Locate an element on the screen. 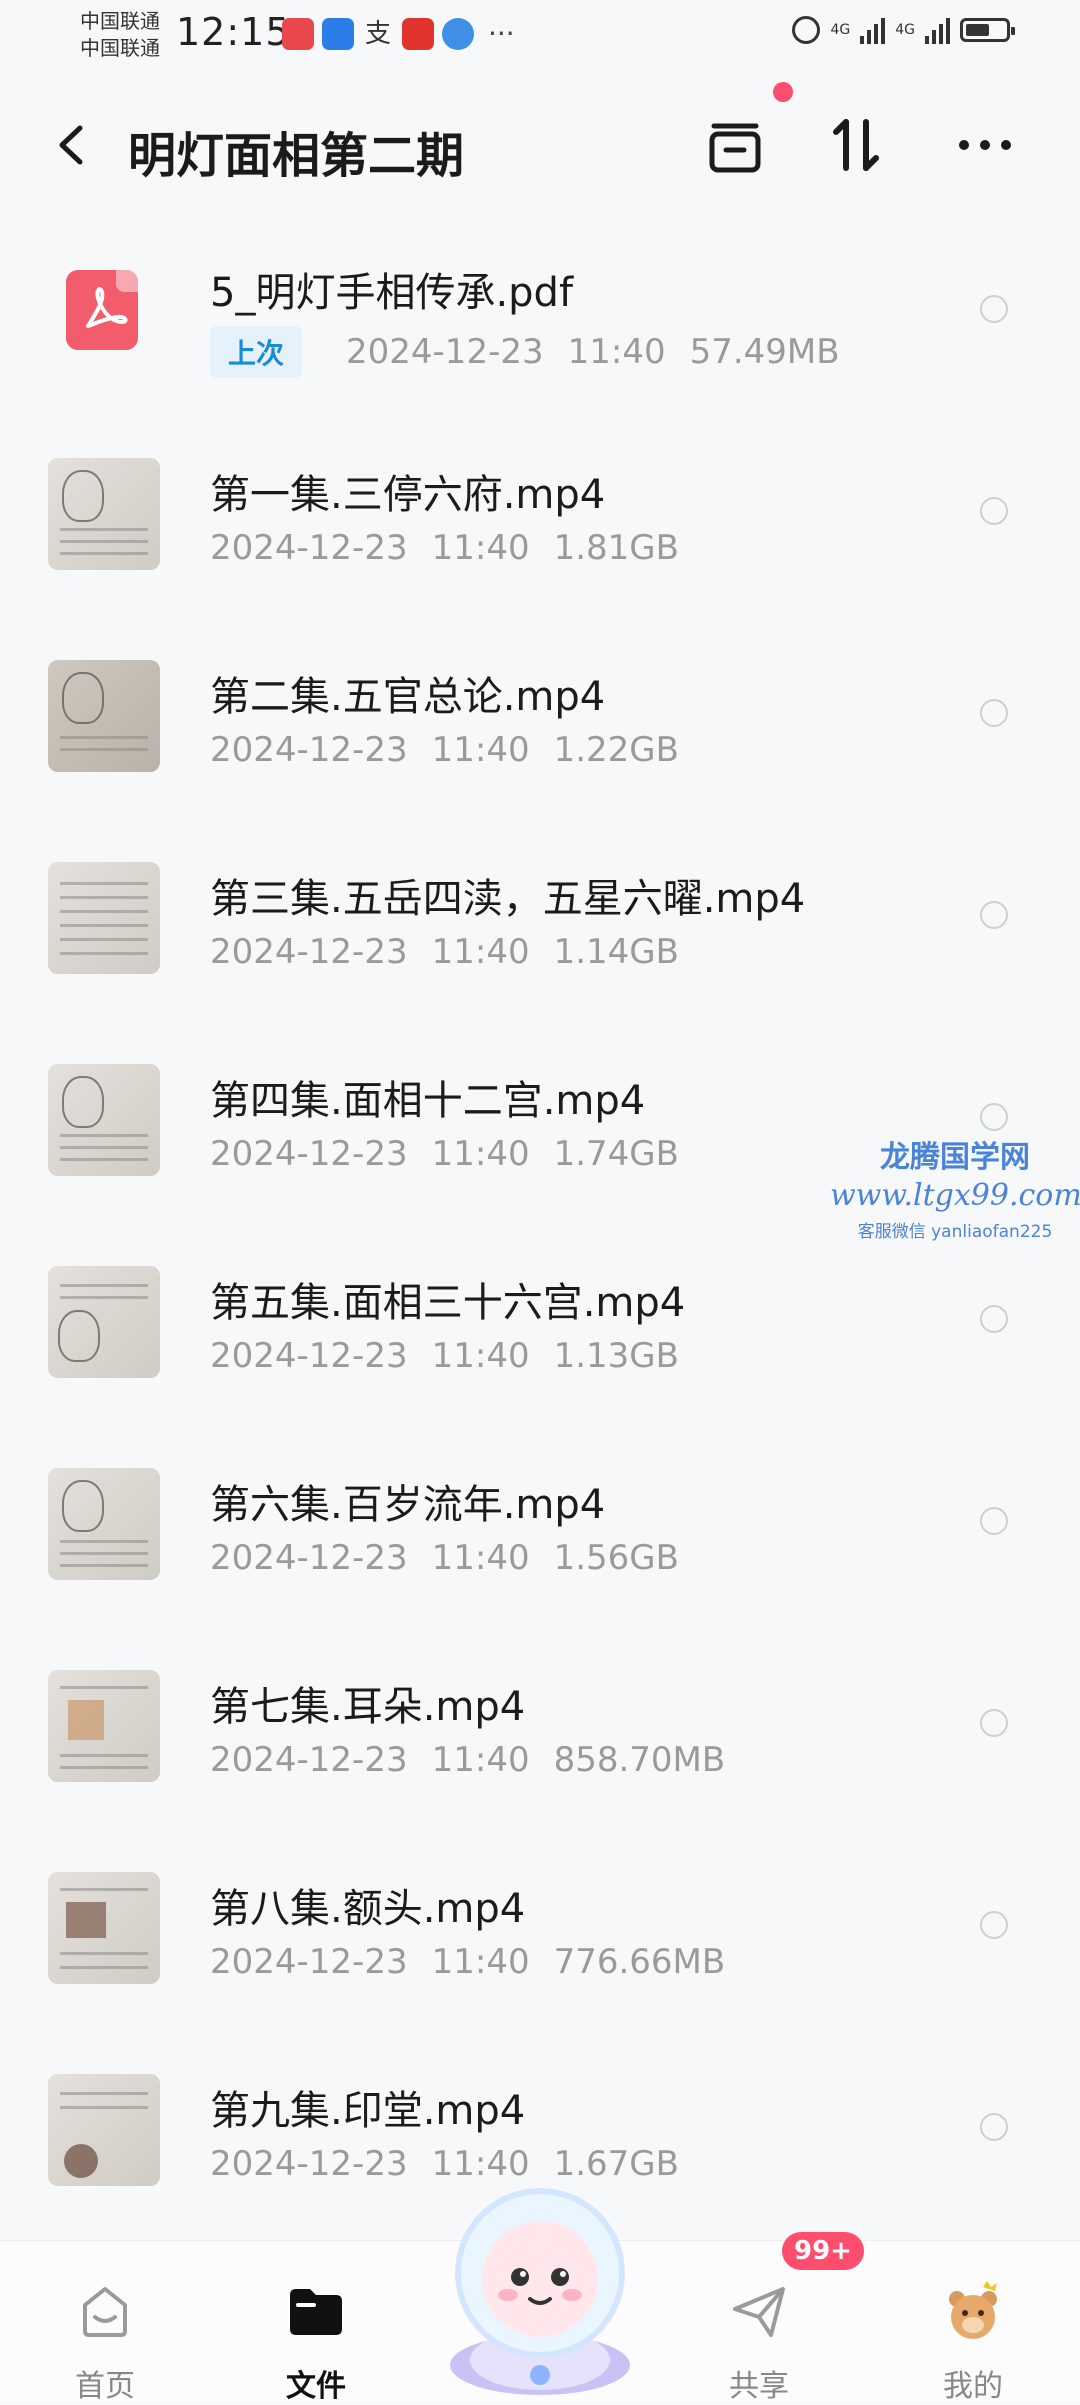 Image resolution: width=1080 pixels, height=2405 pixels. nav-files: 文件 is located at coordinates (316, 2332).